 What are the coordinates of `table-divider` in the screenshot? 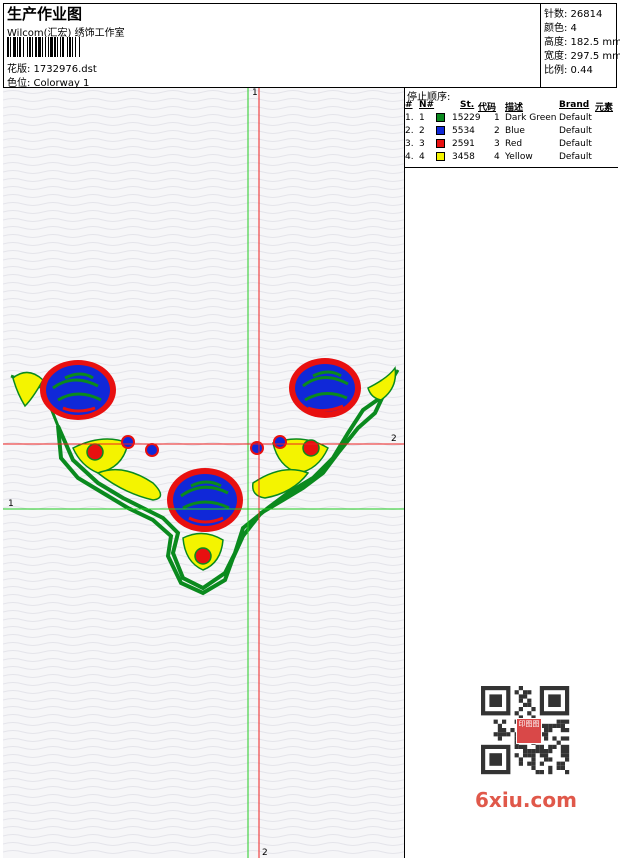 It's located at (511, 167).